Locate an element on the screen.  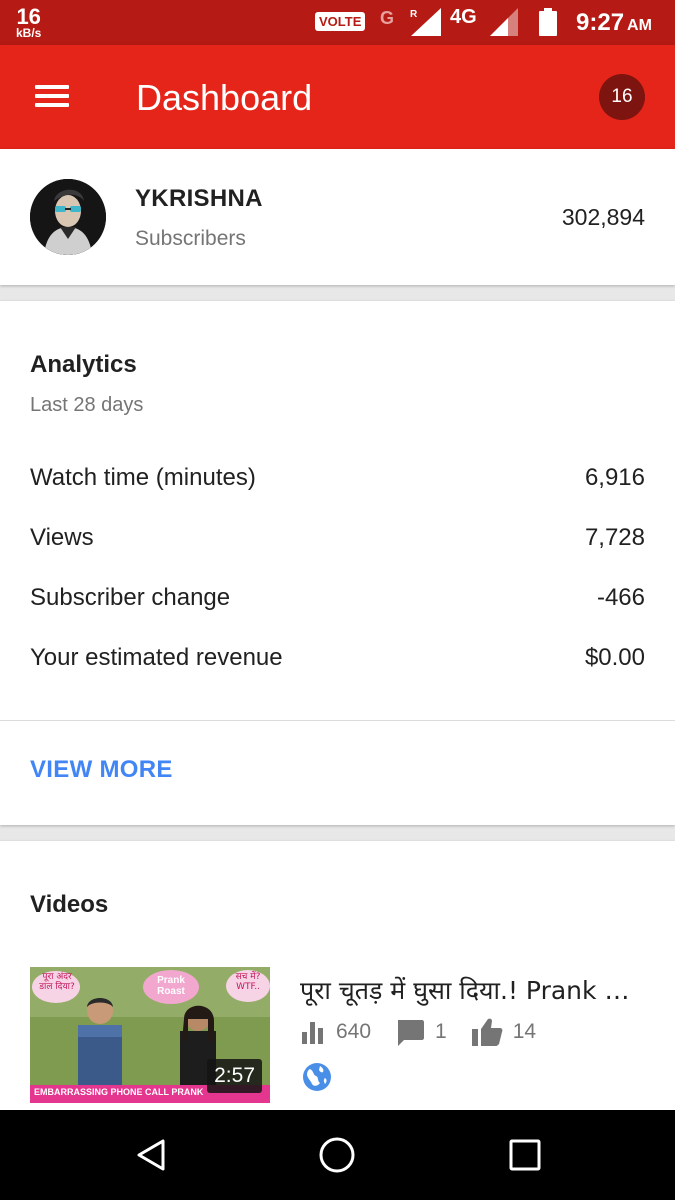
clock-time: 9:27 is located at coordinates (600, 22).